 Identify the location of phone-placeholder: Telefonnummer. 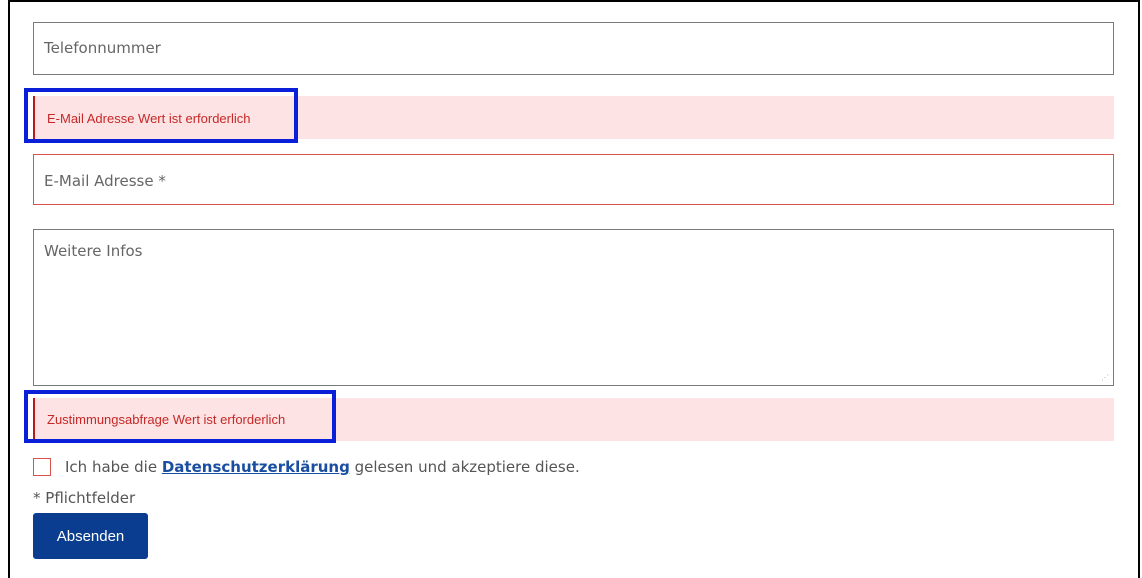
(102, 48).